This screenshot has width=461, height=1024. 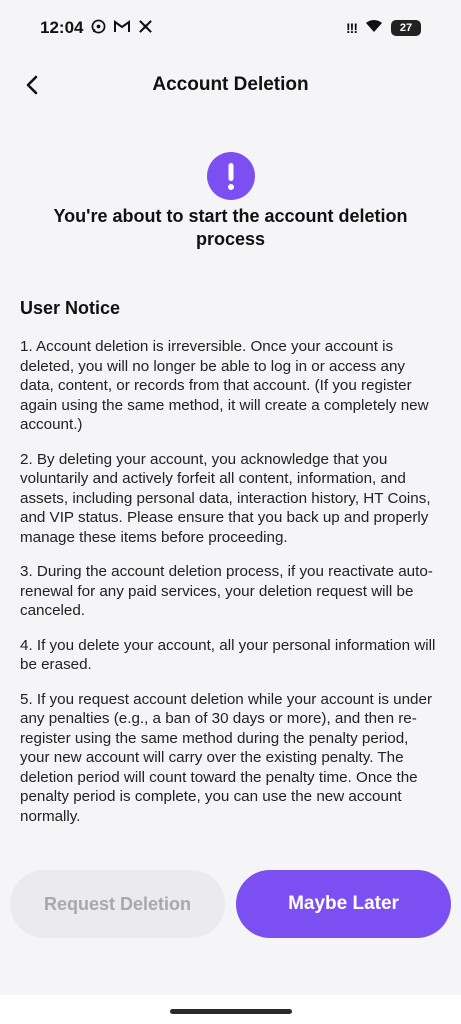 I want to click on exclamation-icon, so click(x=231, y=176).